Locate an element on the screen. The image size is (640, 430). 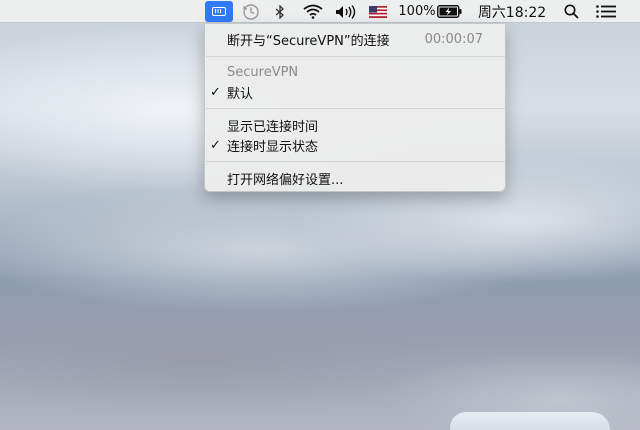
menu-bar: 100% 周六18:22 is located at coordinates (320, 11).